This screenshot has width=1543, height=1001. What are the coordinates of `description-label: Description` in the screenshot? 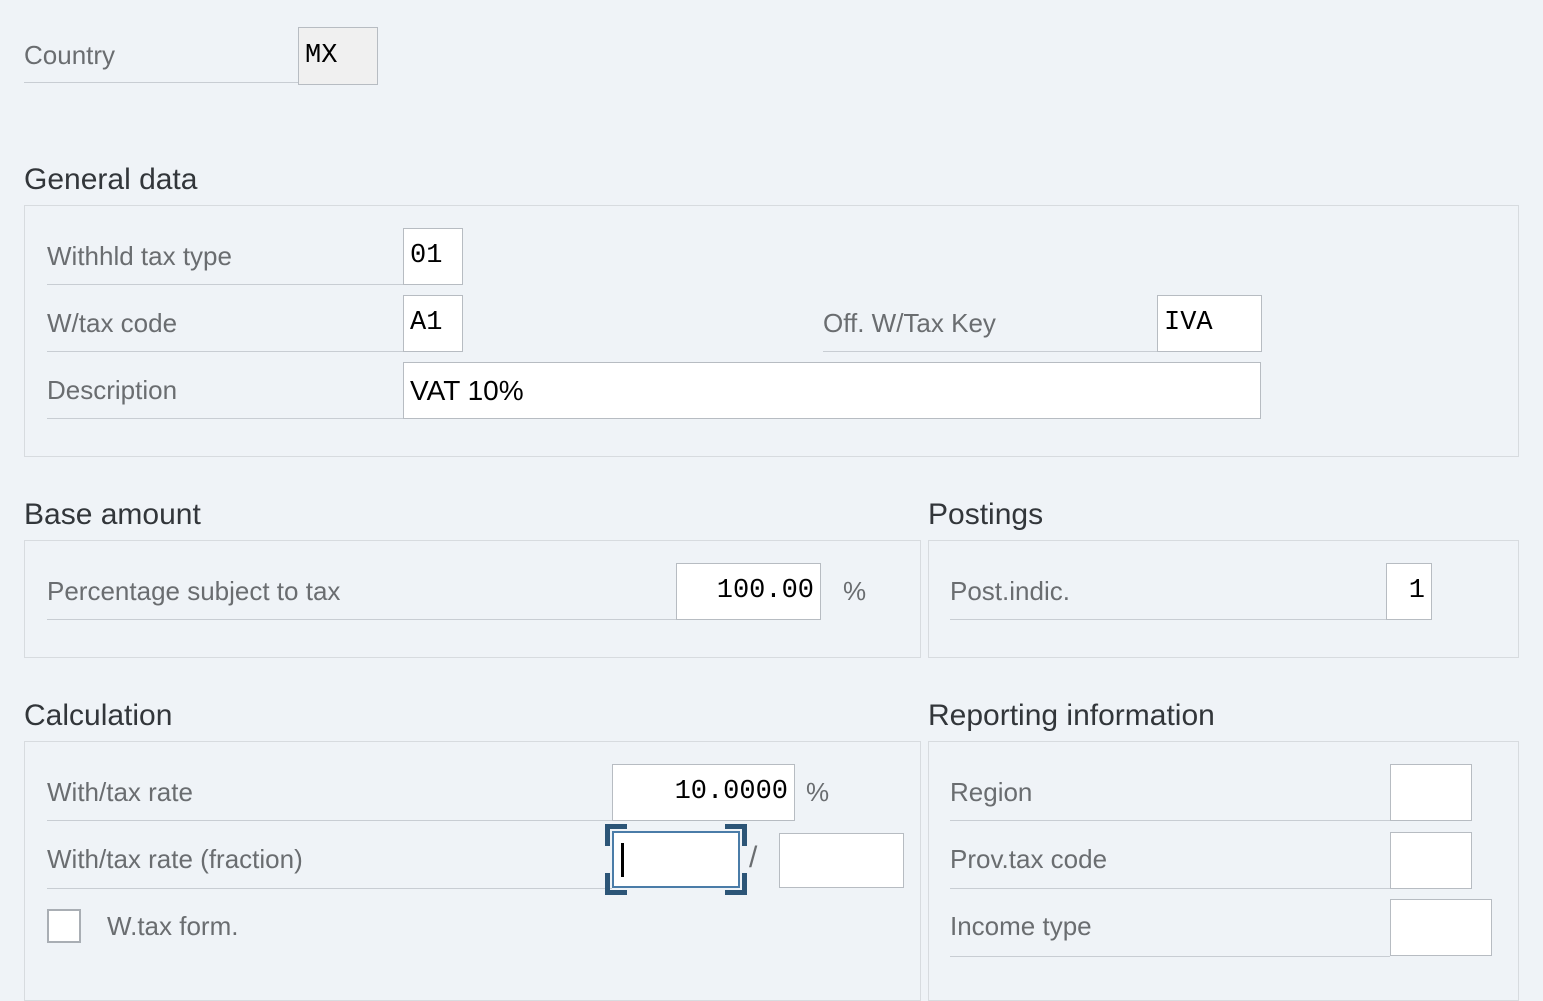 It's located at (112, 390).